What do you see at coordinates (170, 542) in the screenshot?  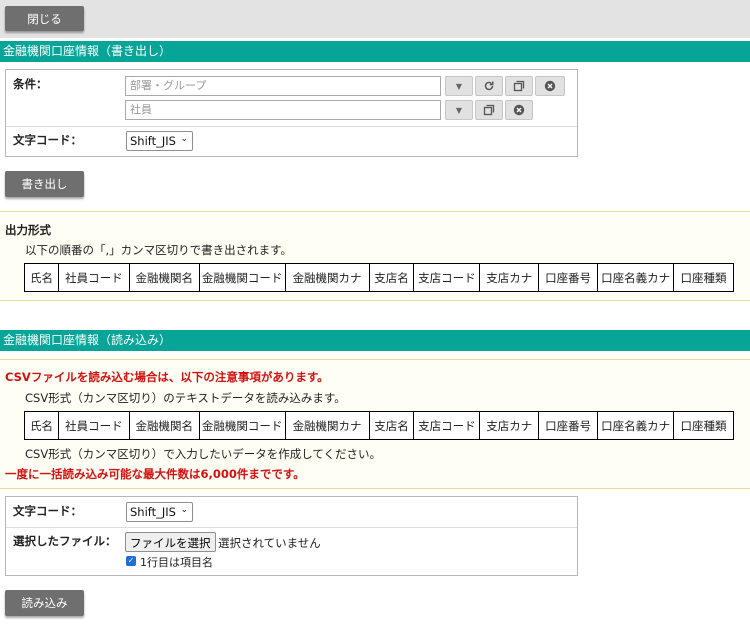 I see `choose-file-button: ファイルを選択` at bounding box center [170, 542].